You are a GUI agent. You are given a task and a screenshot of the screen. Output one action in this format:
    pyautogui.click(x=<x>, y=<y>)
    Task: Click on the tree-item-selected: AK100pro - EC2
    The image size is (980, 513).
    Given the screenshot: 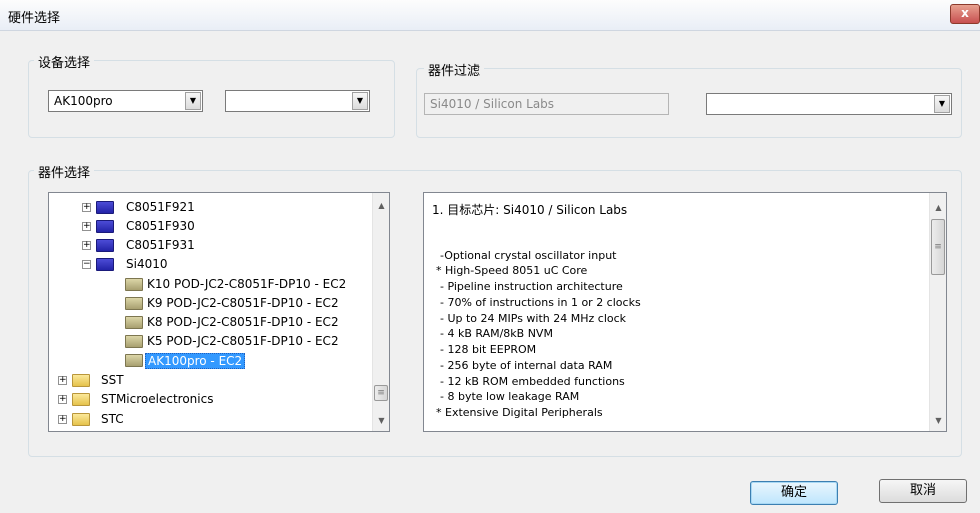 What is the action you would take?
    pyautogui.click(x=209, y=361)
    